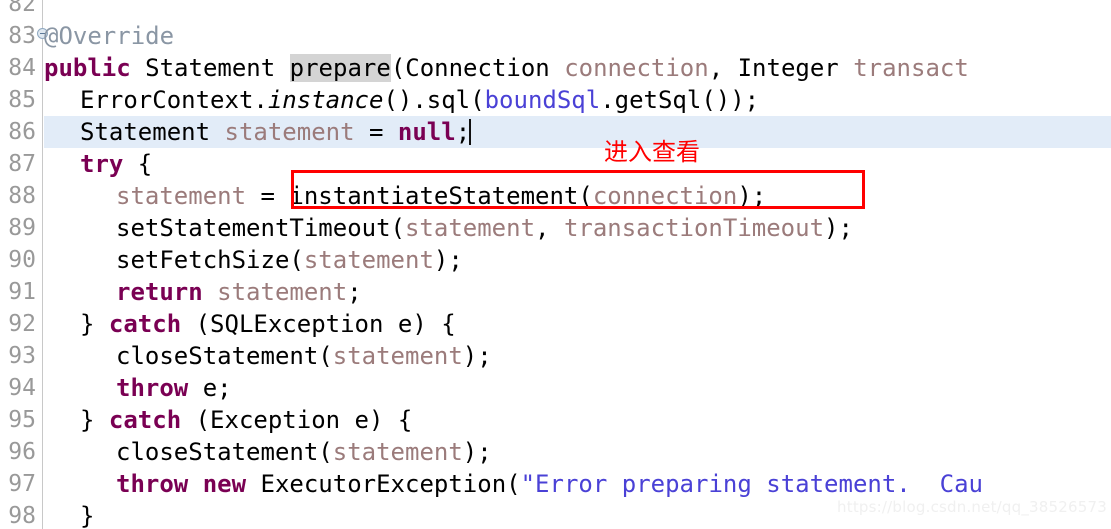 The image size is (1111, 529). Describe the element at coordinates (94, 324) in the screenshot. I see `close-brace-92: }` at that location.